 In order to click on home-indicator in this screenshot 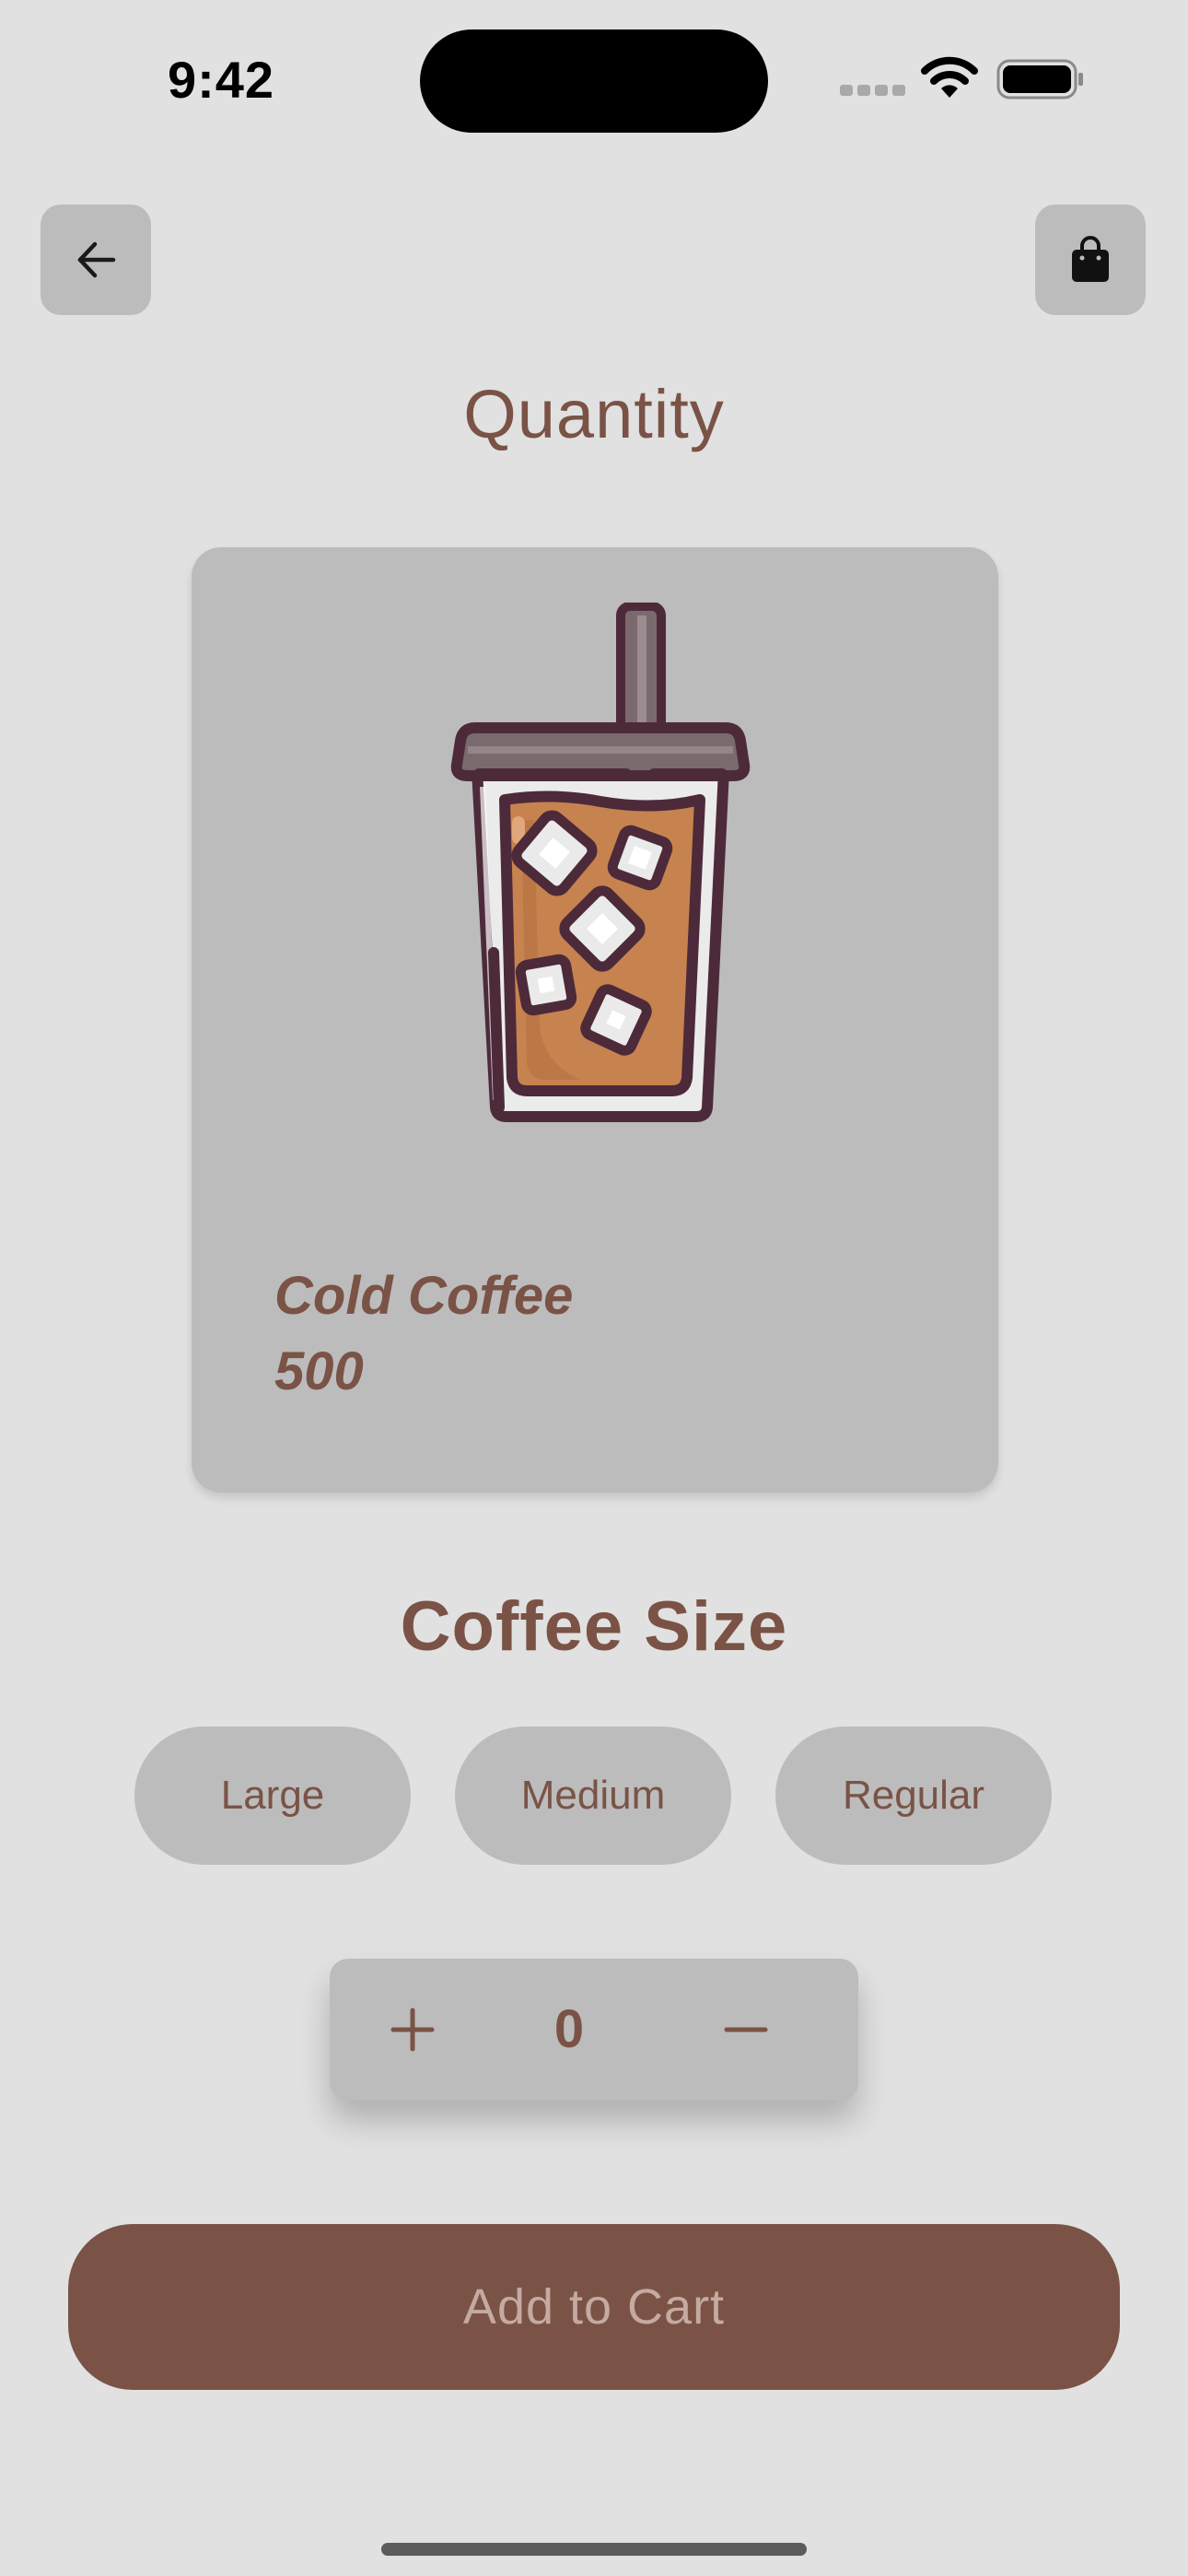, I will do `click(594, 2549)`.